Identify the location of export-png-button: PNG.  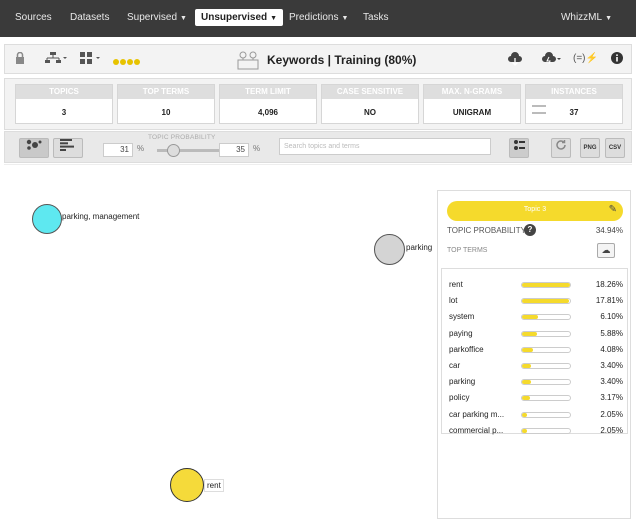
(590, 148).